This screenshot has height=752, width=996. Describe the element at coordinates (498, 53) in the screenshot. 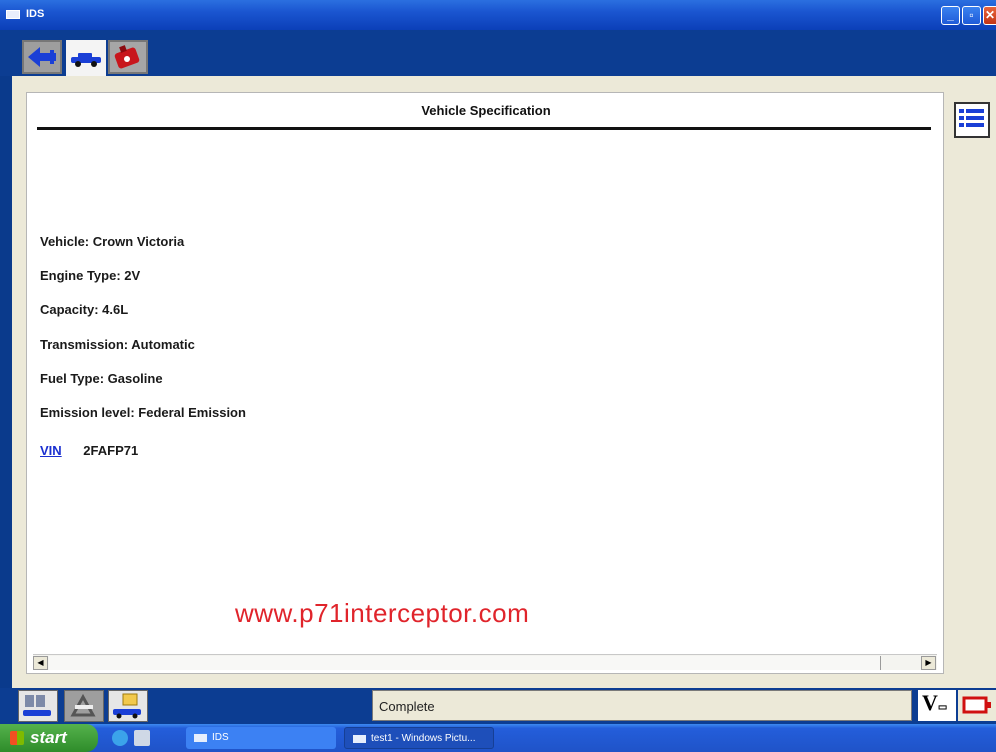

I see `main-toolbar` at that location.